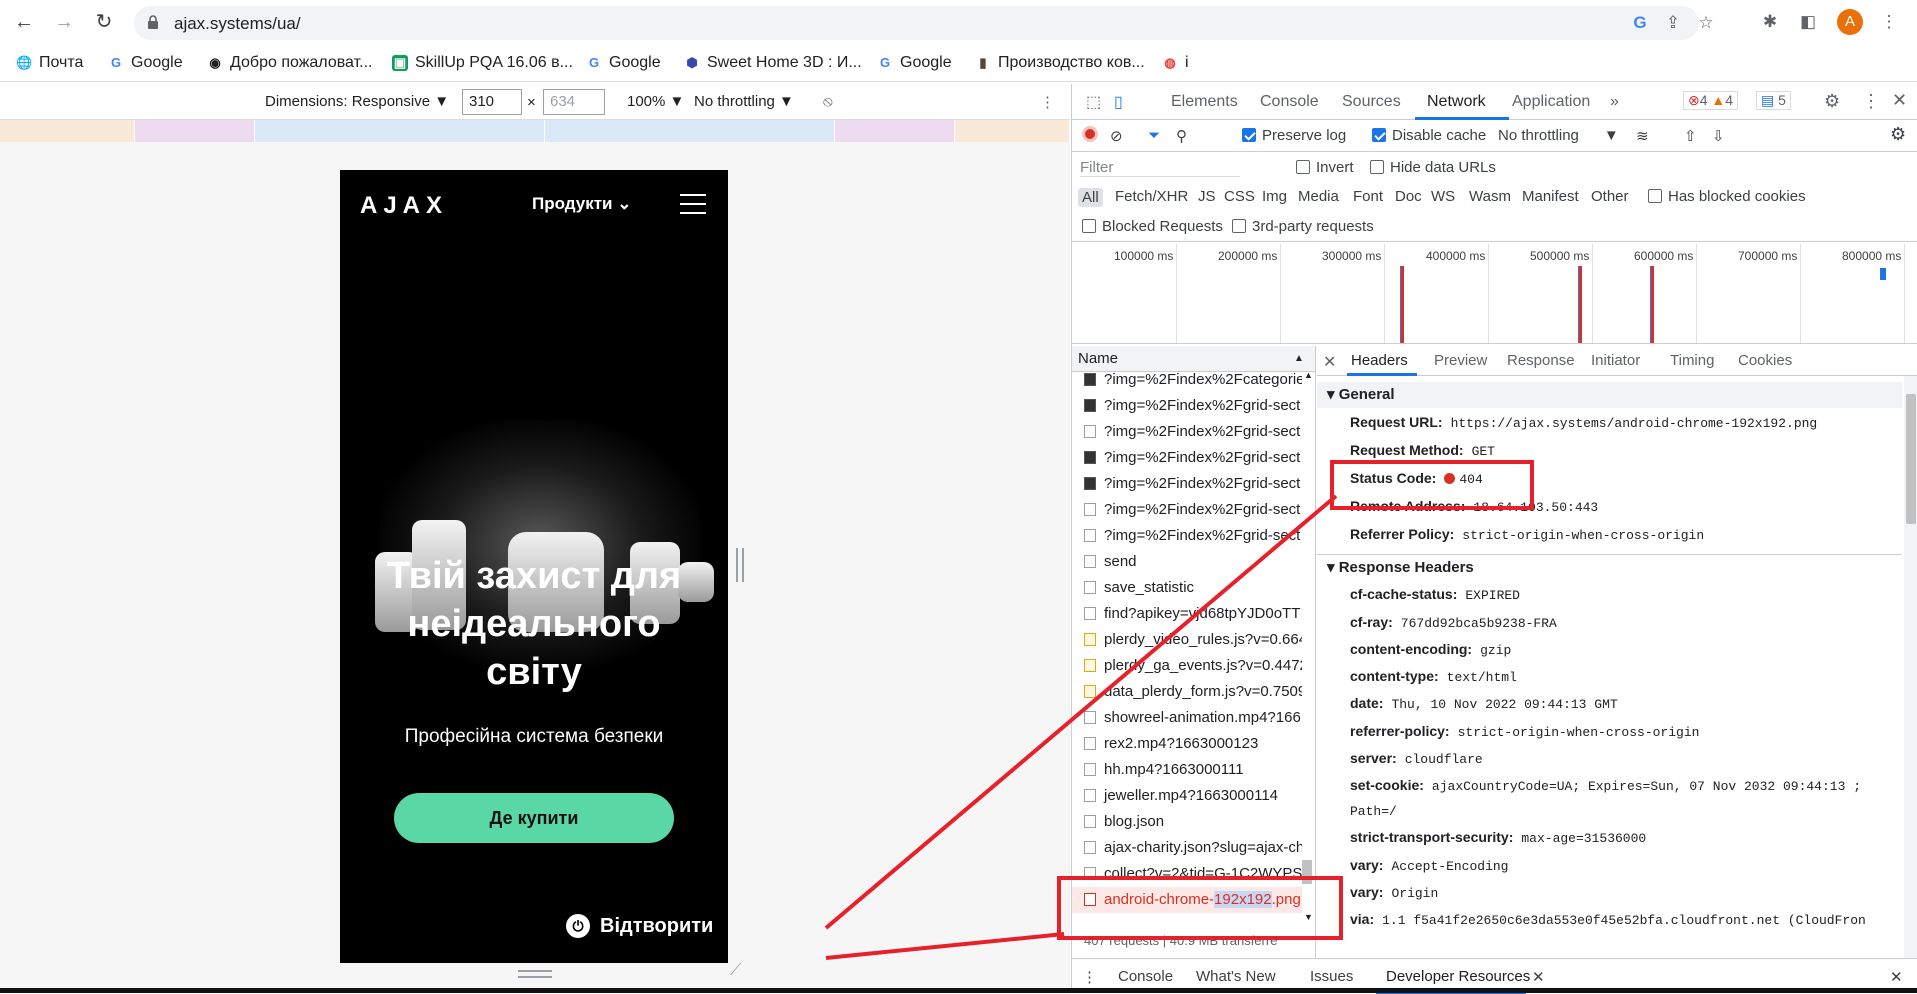 The width and height of the screenshot is (1917, 994). Describe the element at coordinates (1443, 196) in the screenshot. I see `type-ws: WS` at that location.